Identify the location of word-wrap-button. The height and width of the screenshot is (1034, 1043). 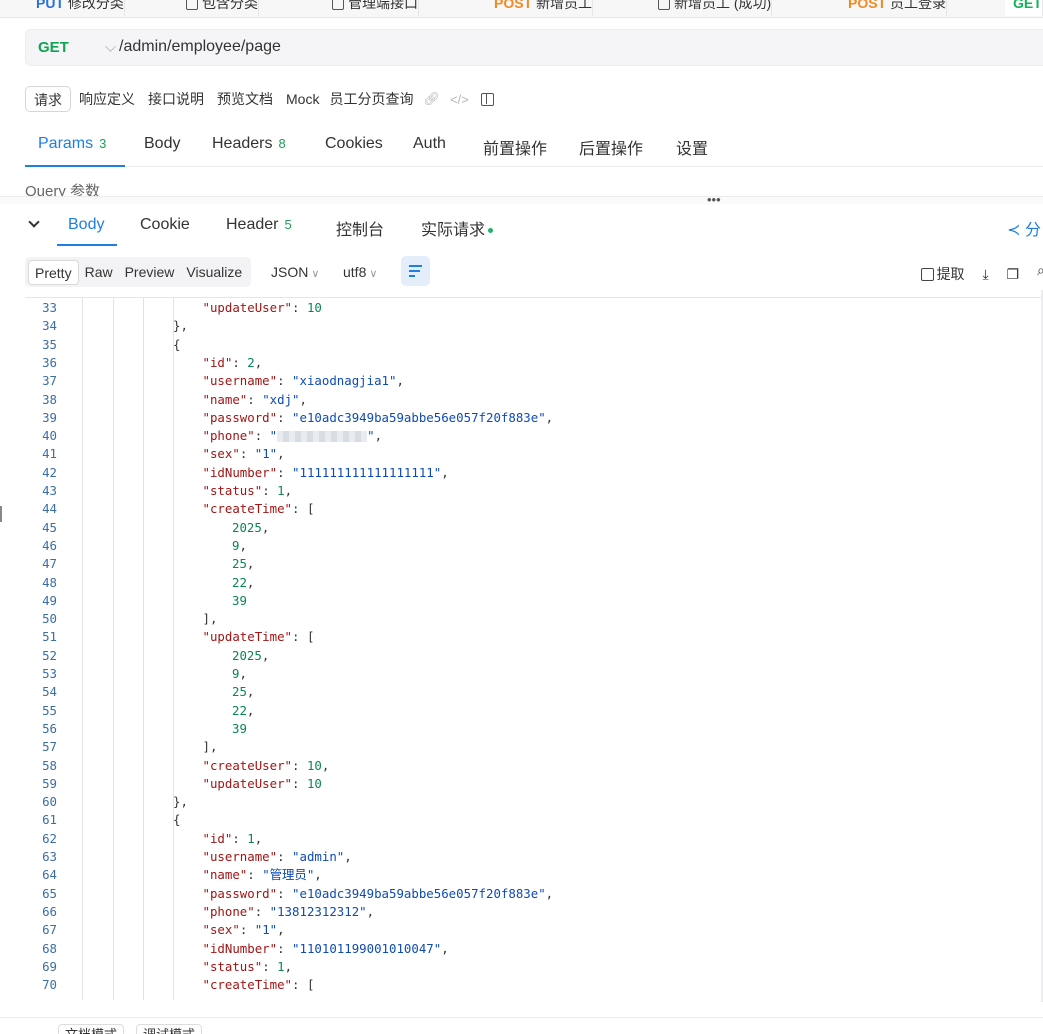
(415, 271).